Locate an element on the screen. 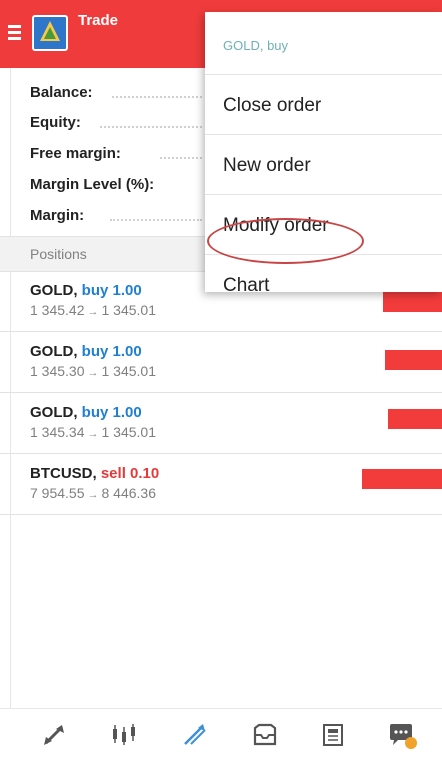  balance-label: Balance: is located at coordinates (61, 92).